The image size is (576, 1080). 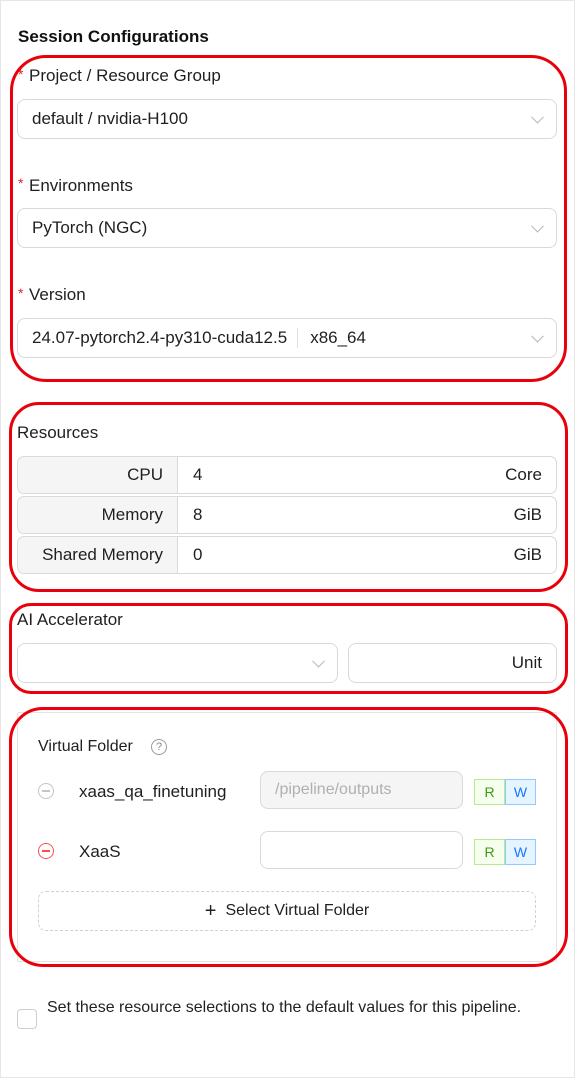 I want to click on accelerator-label: AI Accelerator, so click(x=70, y=619).